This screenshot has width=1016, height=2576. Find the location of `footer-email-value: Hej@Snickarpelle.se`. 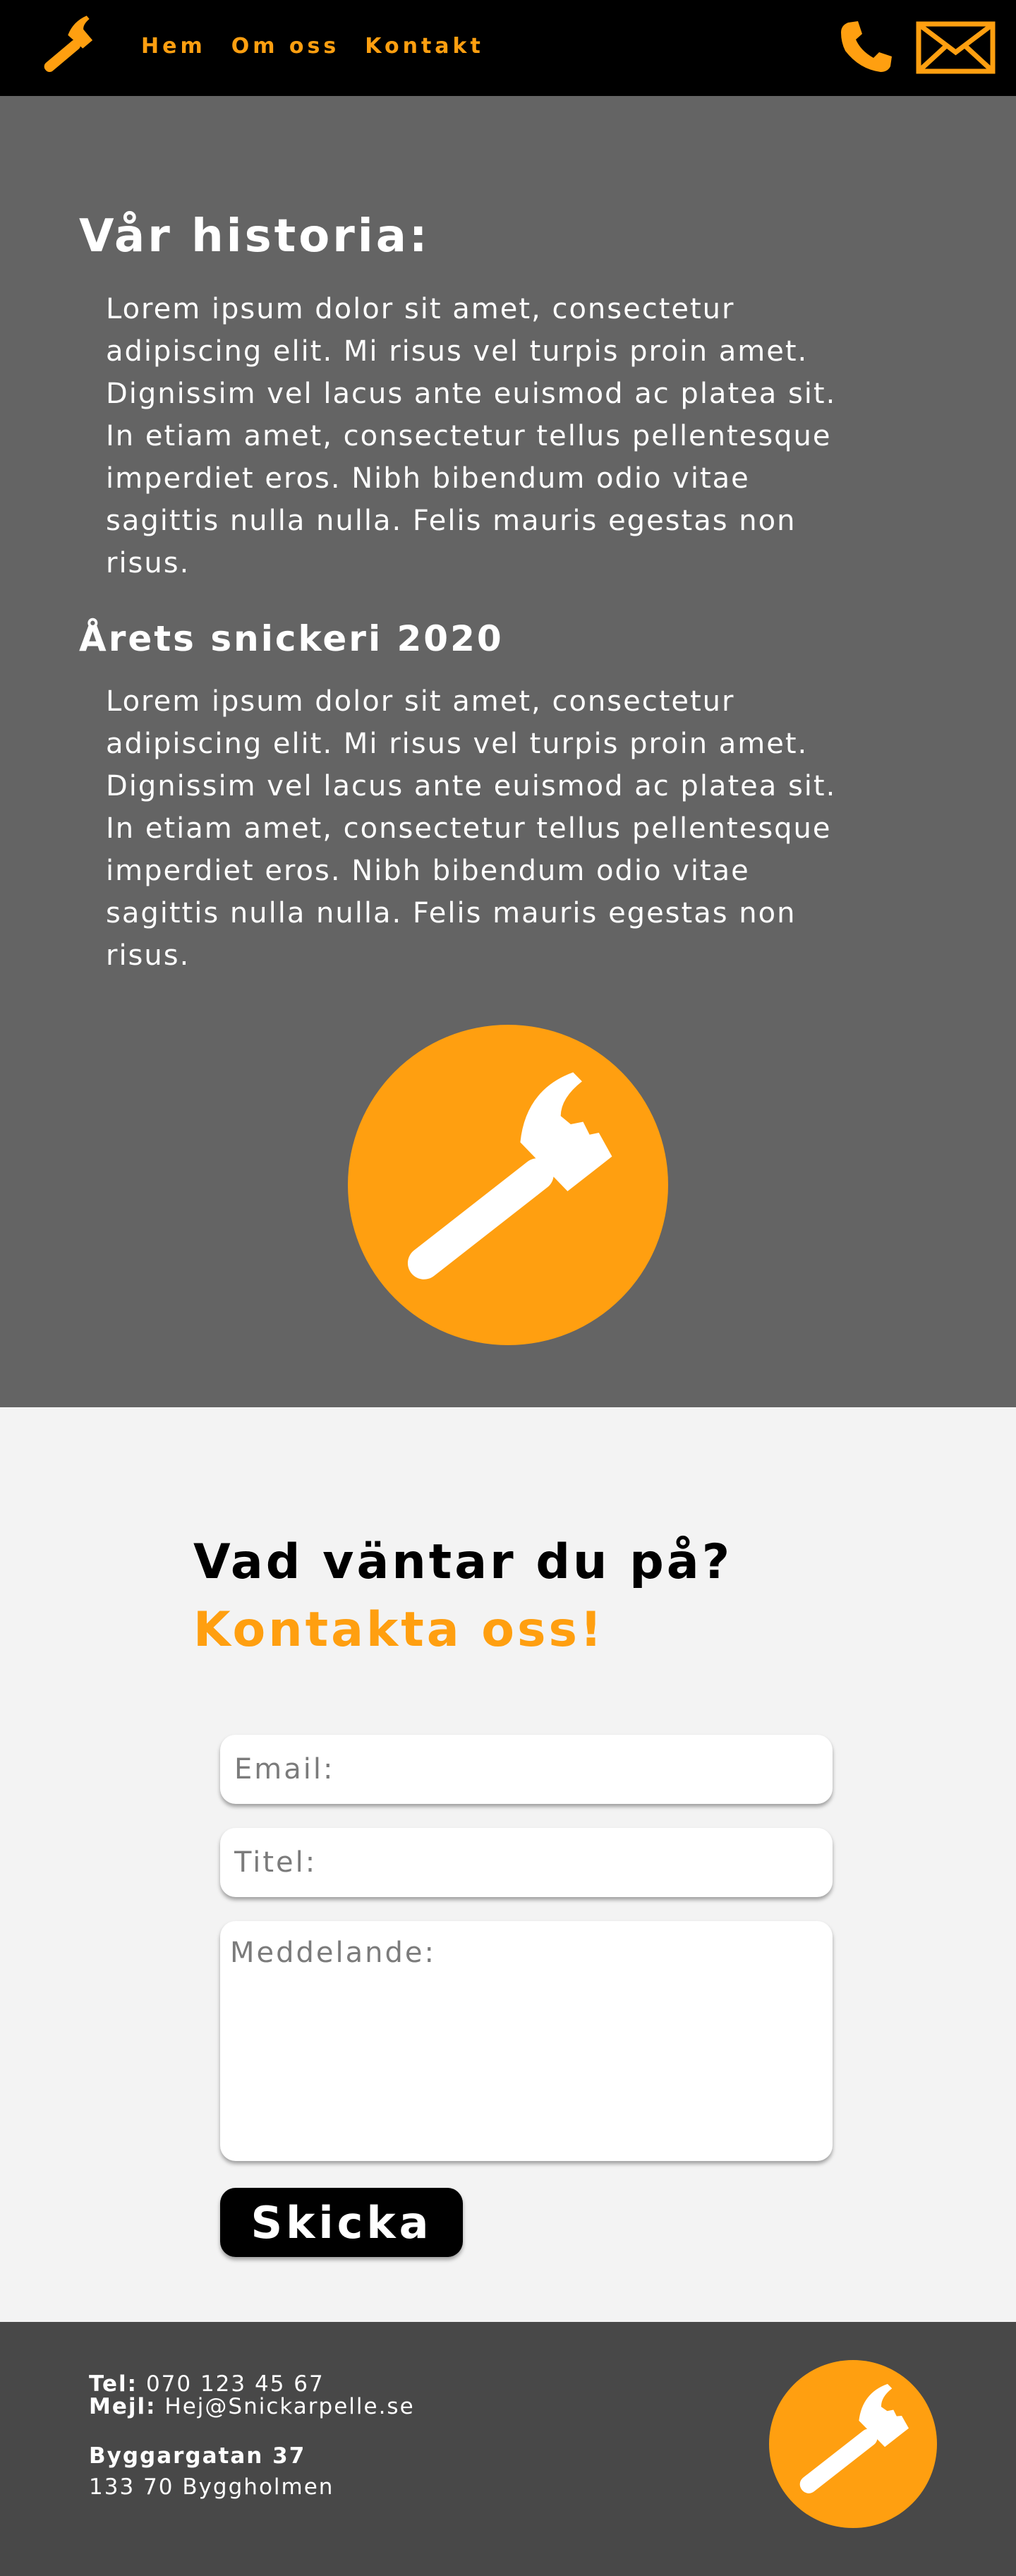

footer-email-value: Hej@Snickarpelle.se is located at coordinates (289, 2406).